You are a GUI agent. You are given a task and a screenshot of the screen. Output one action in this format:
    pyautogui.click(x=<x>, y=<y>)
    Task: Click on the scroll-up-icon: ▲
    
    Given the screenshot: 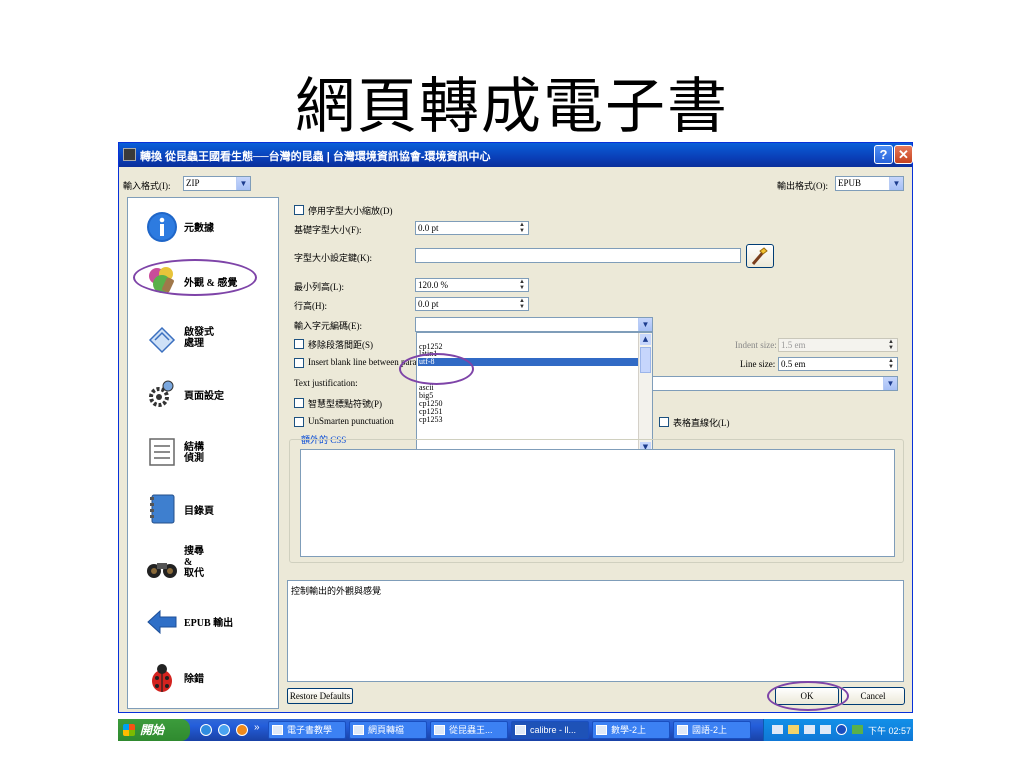 What is the action you would take?
    pyautogui.click(x=645, y=339)
    